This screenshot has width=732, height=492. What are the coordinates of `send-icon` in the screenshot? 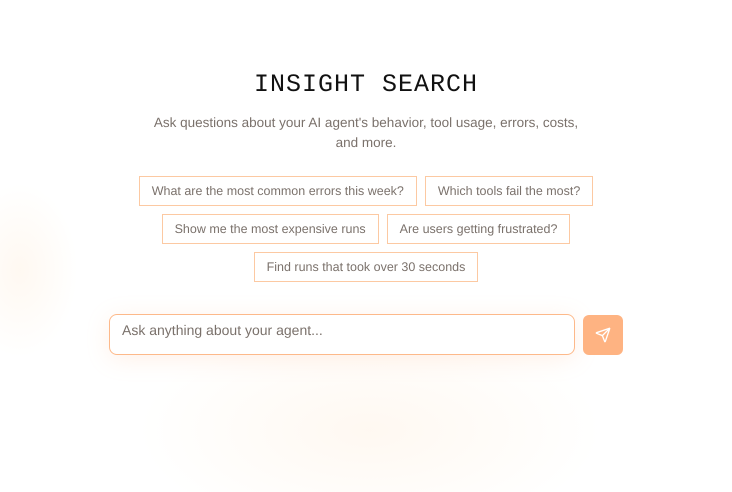 It's located at (603, 334).